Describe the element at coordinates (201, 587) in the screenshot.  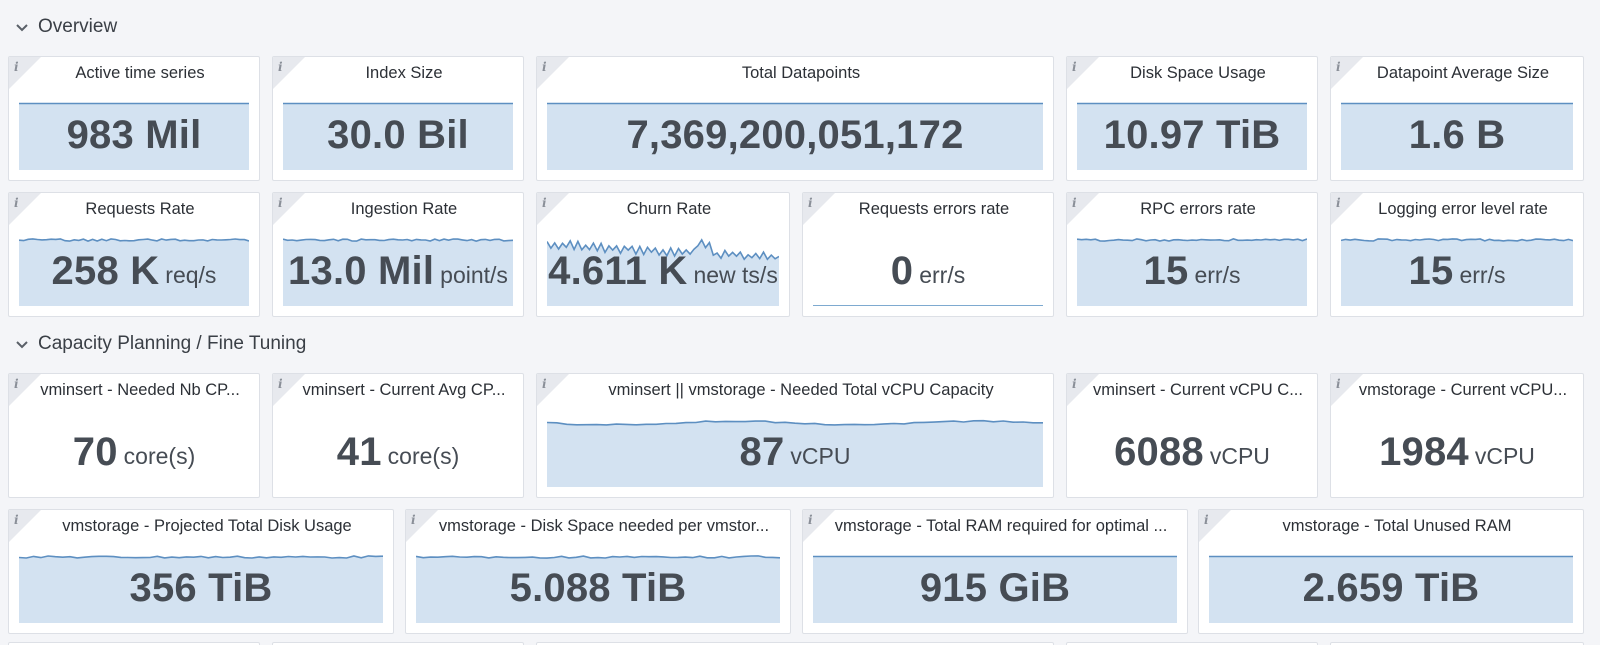
I see `stat-value: 356 TiB` at that location.